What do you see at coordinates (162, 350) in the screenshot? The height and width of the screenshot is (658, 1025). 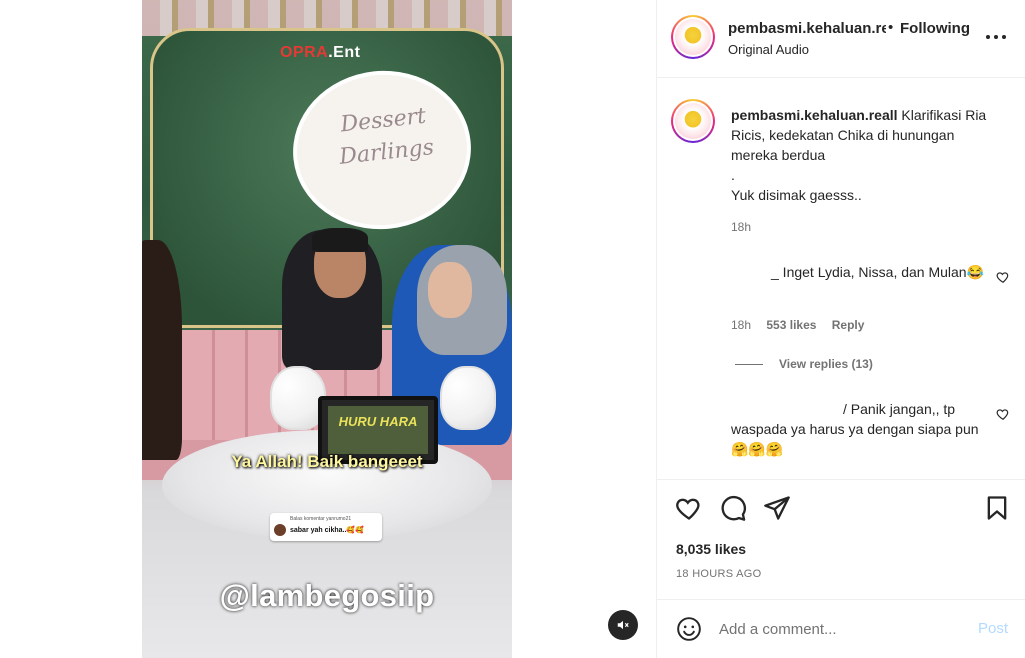 I see `person-left` at bounding box center [162, 350].